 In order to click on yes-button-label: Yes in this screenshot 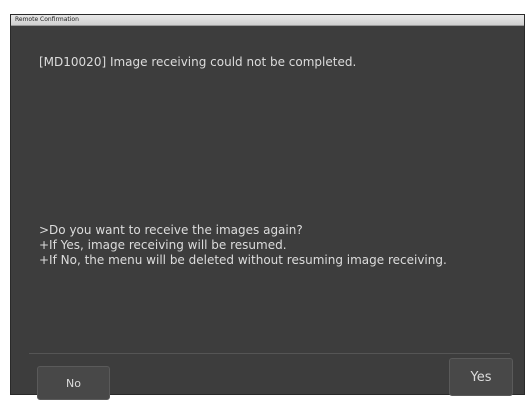, I will do `click(481, 377)`.